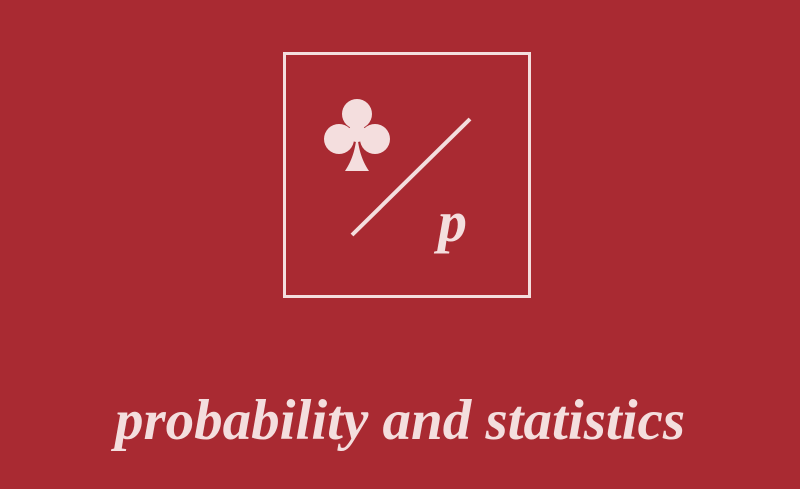 The width and height of the screenshot is (800, 489). What do you see at coordinates (452, 221) in the screenshot?
I see `p-letter: p` at bounding box center [452, 221].